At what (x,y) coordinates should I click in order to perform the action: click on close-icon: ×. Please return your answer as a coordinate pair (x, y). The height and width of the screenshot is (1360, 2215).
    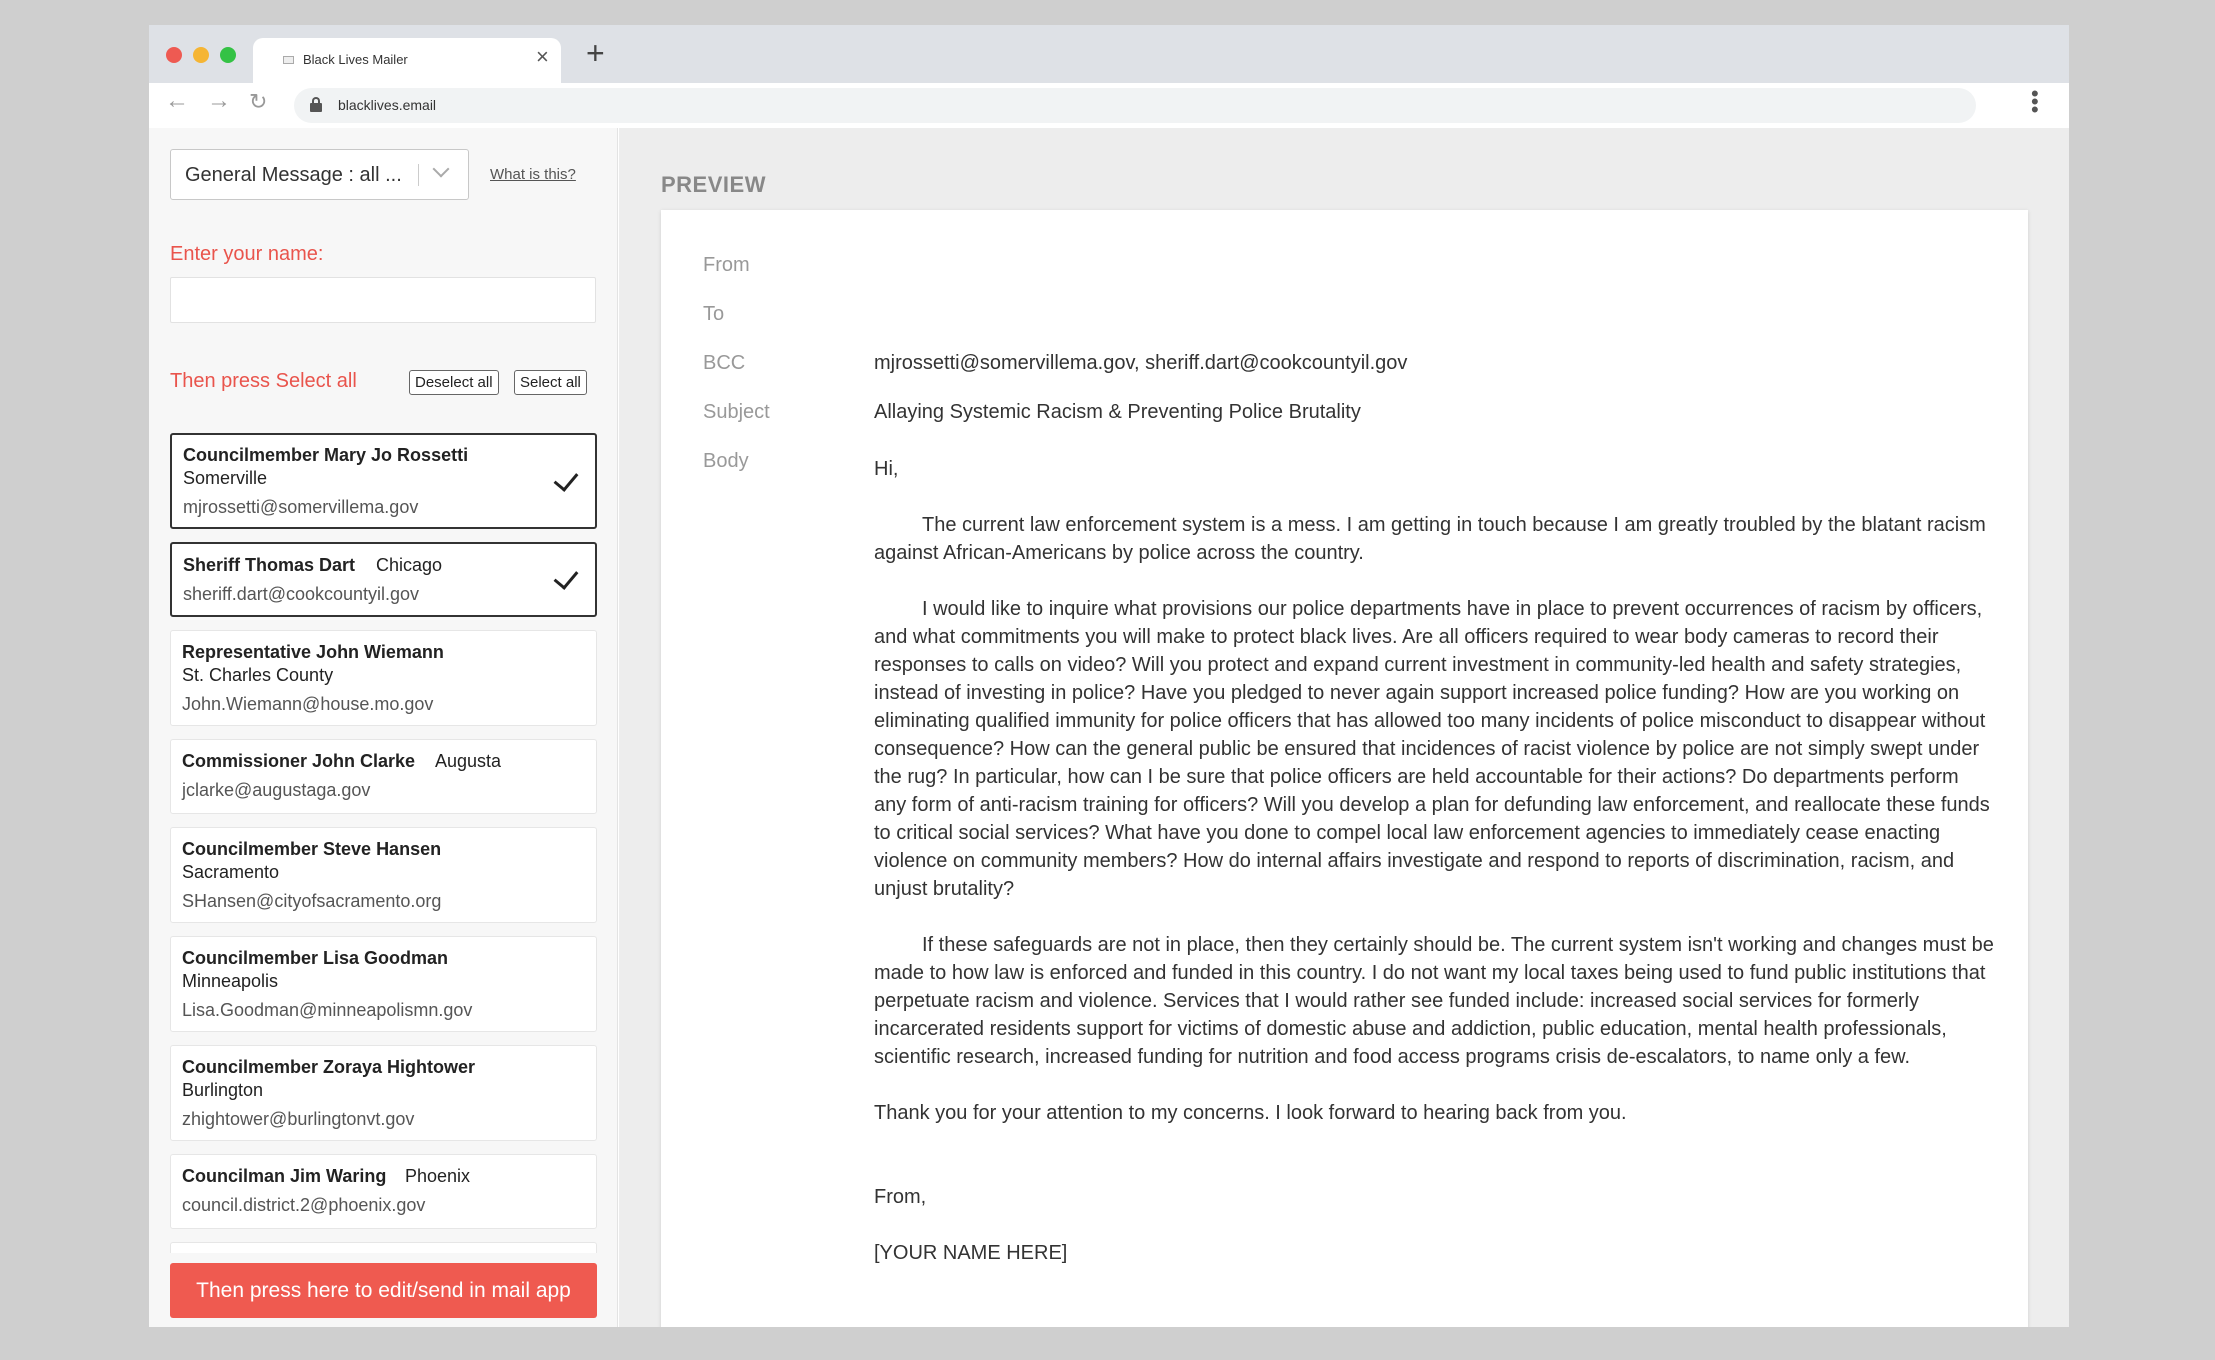
    Looking at the image, I should click on (542, 57).